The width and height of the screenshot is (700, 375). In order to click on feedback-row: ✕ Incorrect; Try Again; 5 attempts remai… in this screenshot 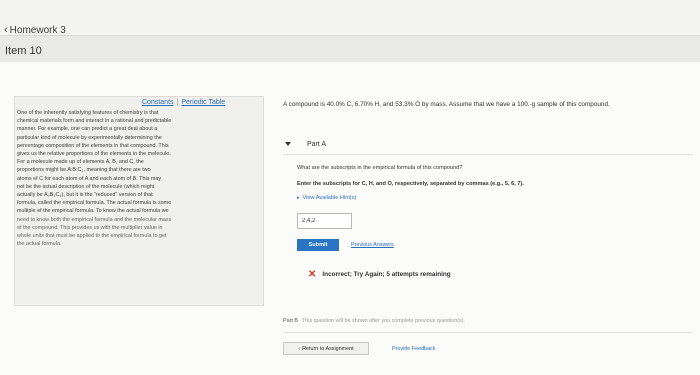, I will do `click(379, 274)`.